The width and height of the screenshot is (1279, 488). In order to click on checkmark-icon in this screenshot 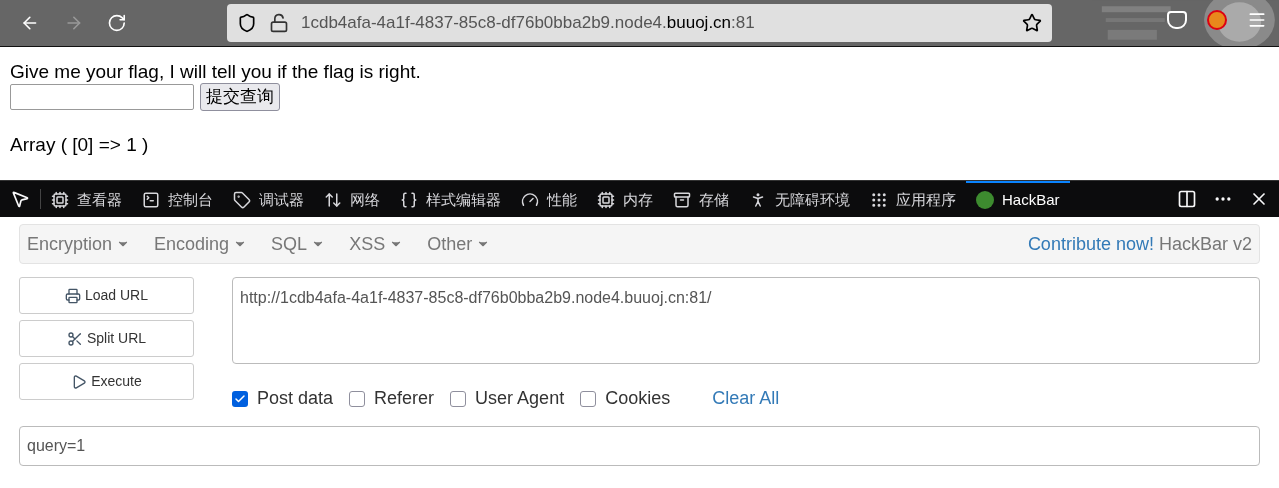, I will do `click(240, 398)`.